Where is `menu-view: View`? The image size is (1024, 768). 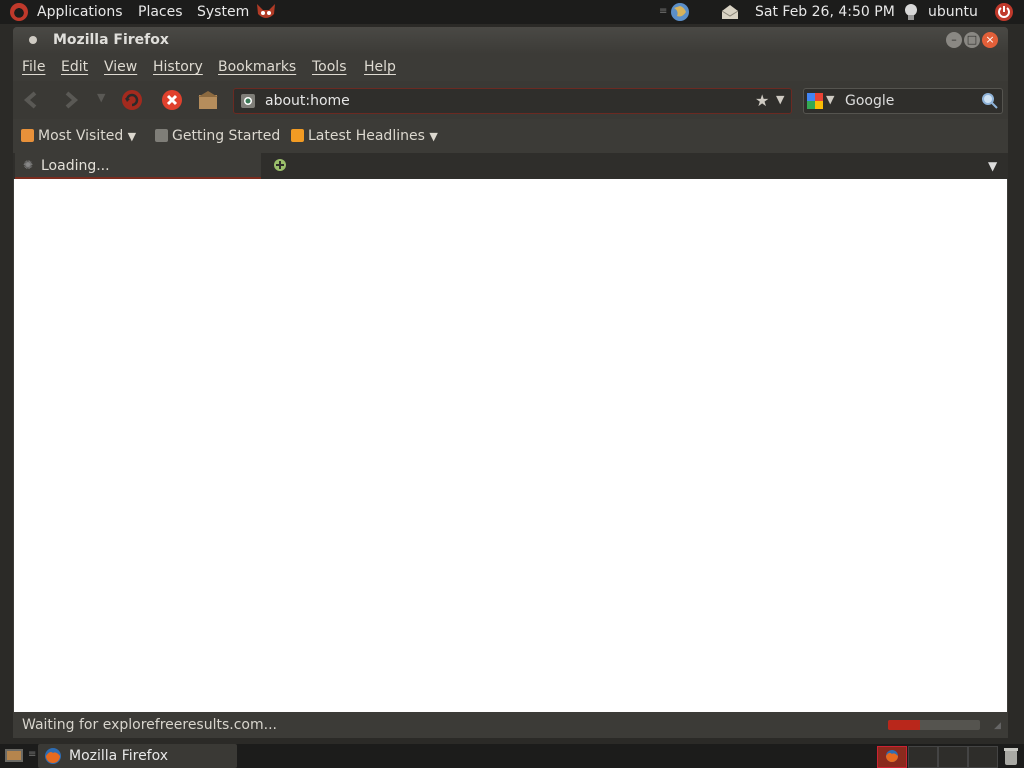 menu-view: View is located at coordinates (120, 67).